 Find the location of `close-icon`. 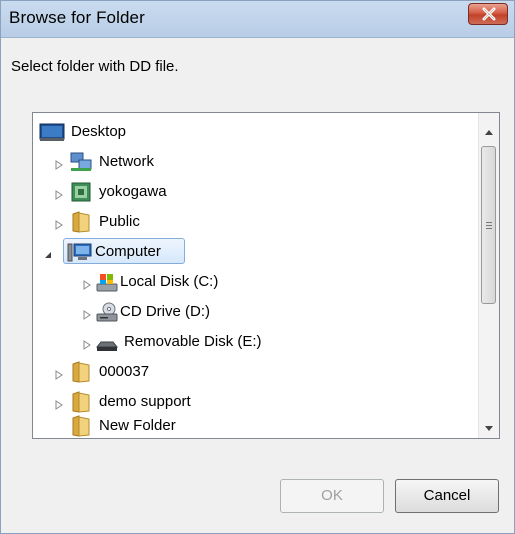

close-icon is located at coordinates (489, 14).